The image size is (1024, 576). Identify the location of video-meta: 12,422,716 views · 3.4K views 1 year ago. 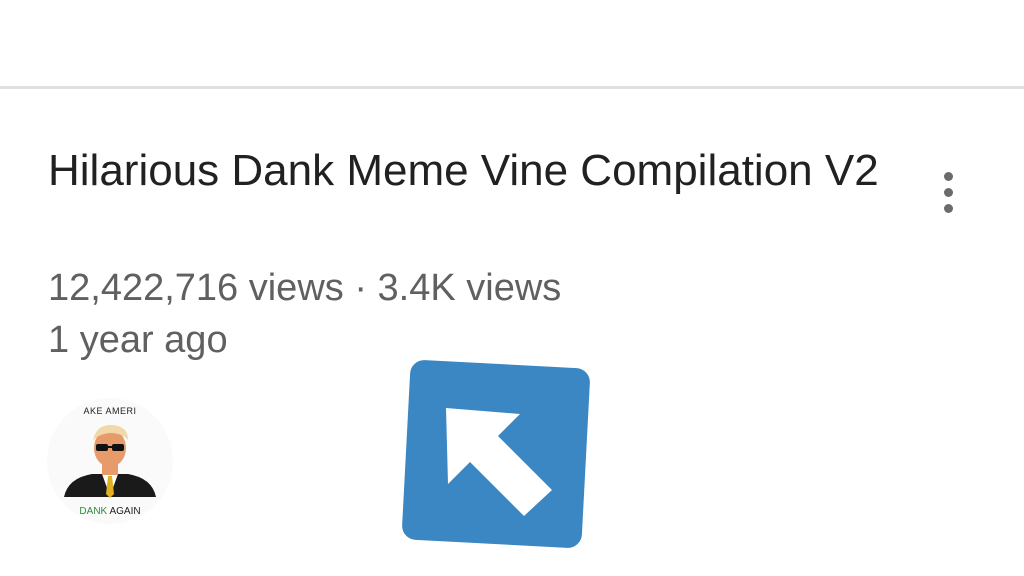
(468, 314).